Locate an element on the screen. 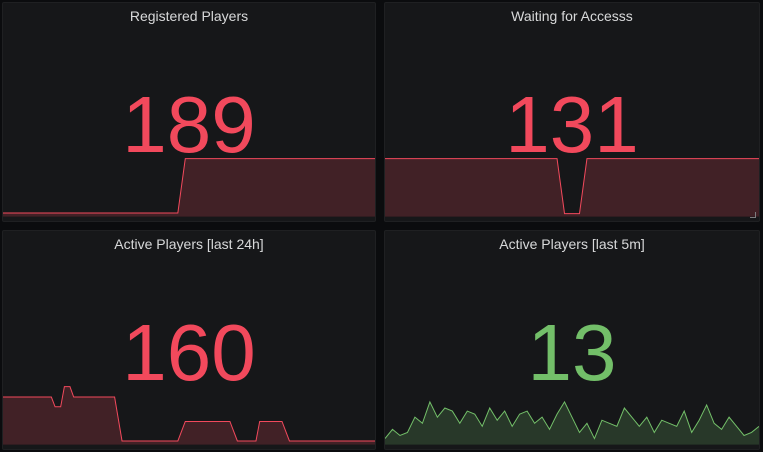 This screenshot has height=452, width=763. stat-value: 189 is located at coordinates (189, 124).